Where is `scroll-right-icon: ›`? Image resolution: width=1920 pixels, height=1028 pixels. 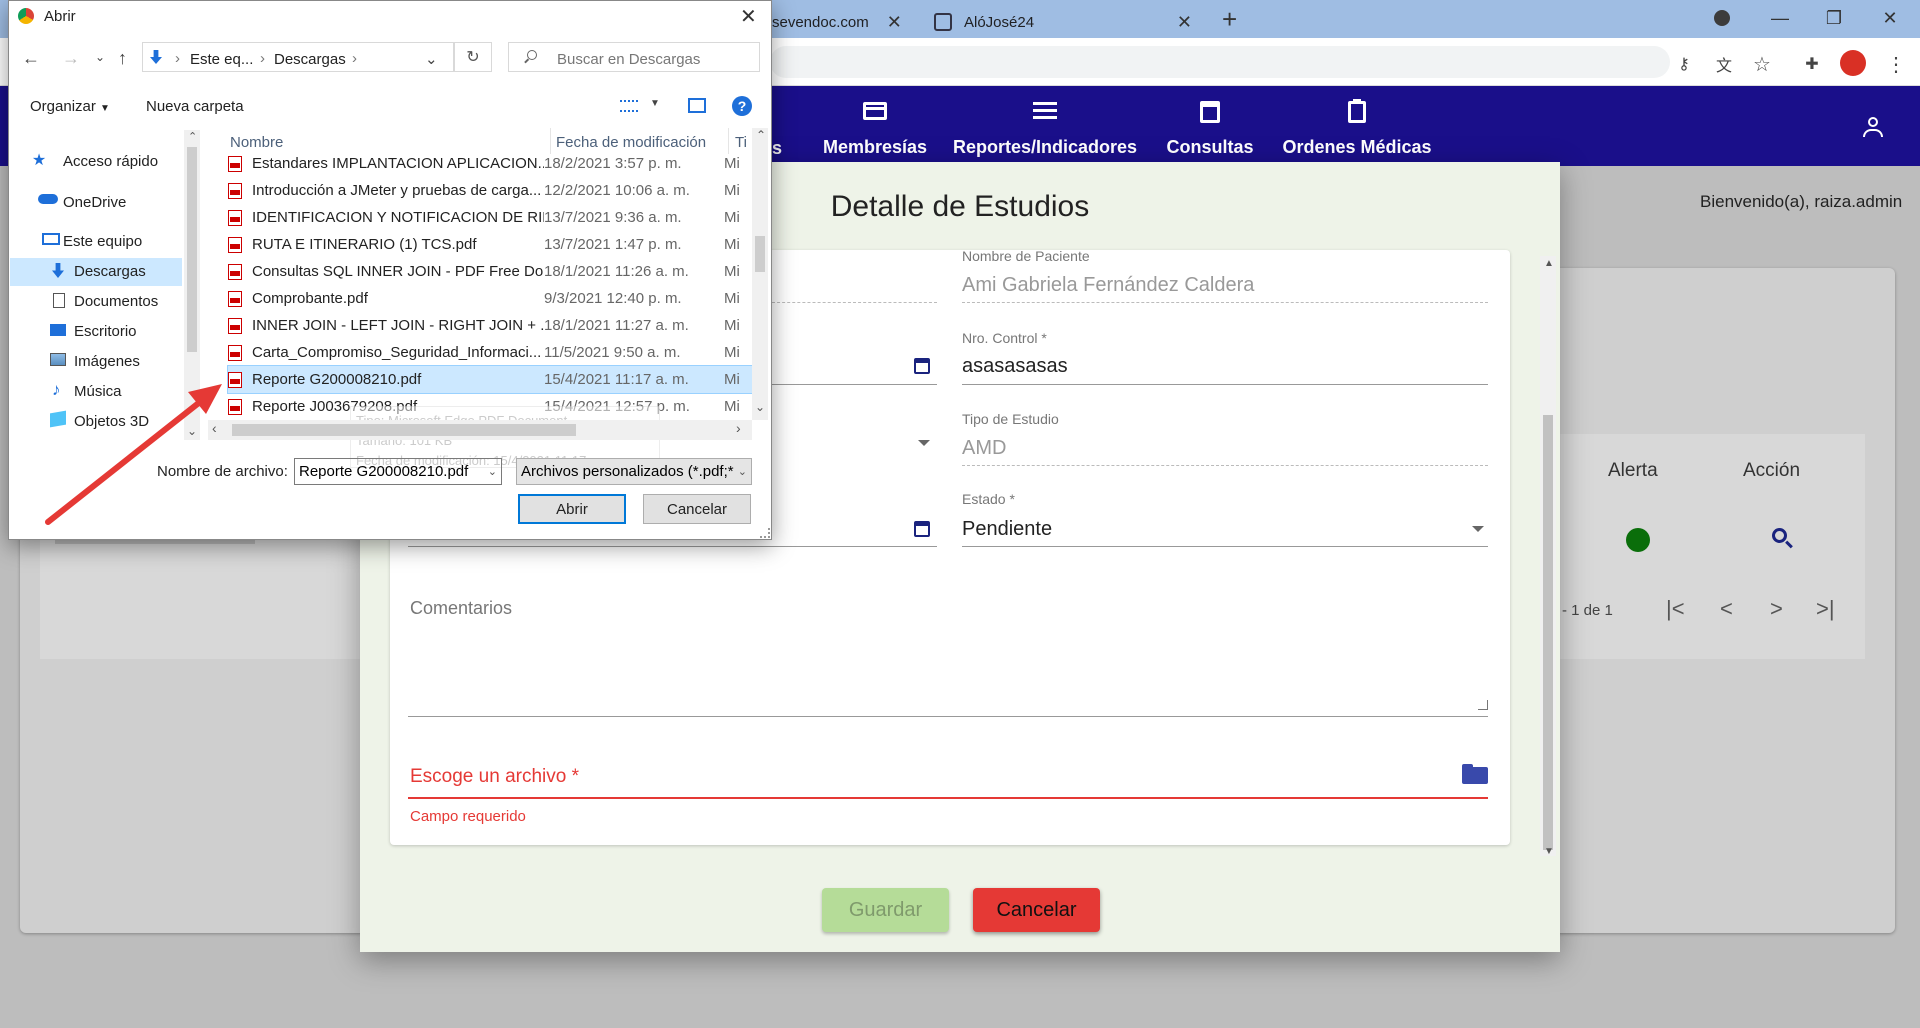 scroll-right-icon: › is located at coordinates (738, 428).